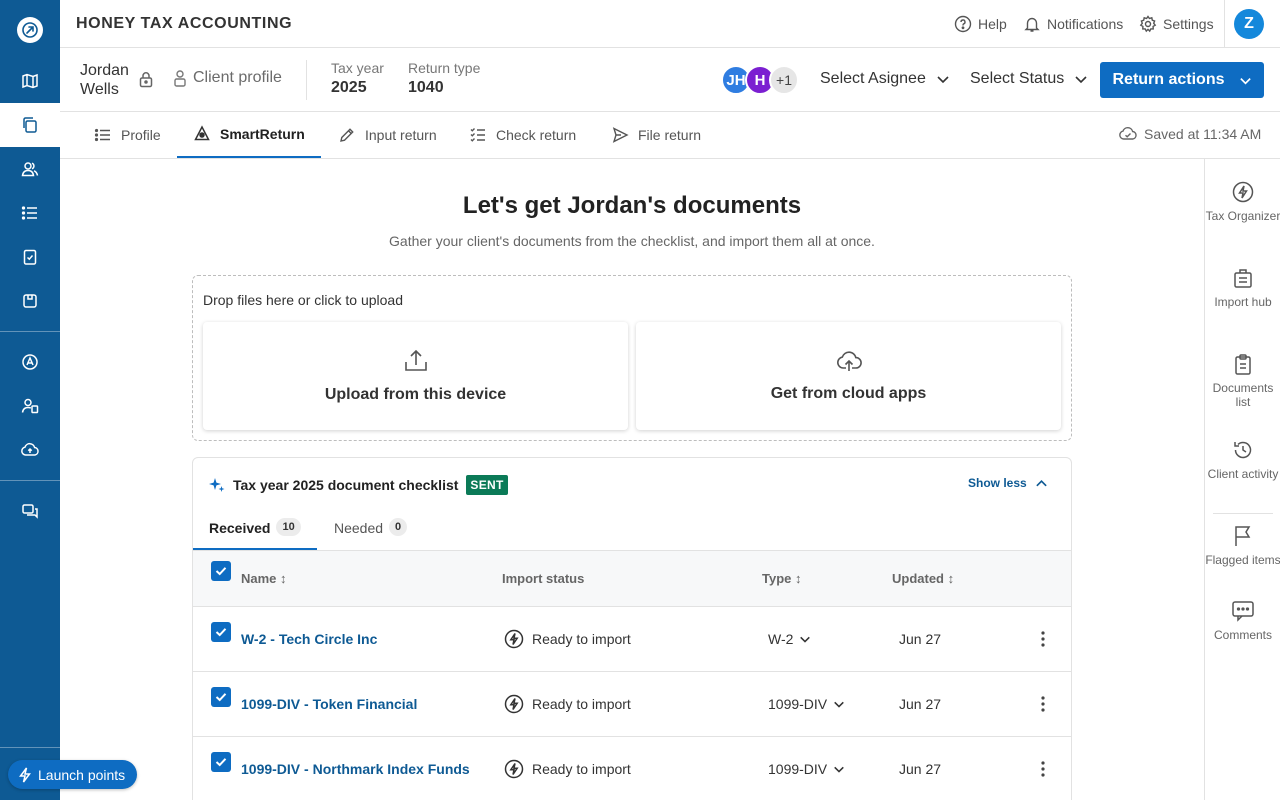 This screenshot has height=800, width=1280. Describe the element at coordinates (30, 511) in the screenshot. I see `chat-icon` at that location.